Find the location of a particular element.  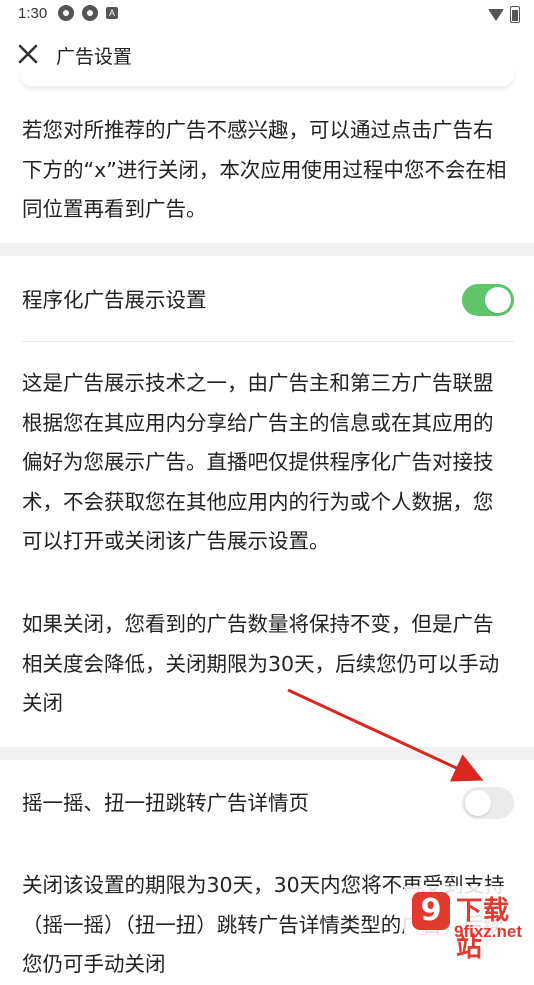

row-divider is located at coordinates (268, 341).